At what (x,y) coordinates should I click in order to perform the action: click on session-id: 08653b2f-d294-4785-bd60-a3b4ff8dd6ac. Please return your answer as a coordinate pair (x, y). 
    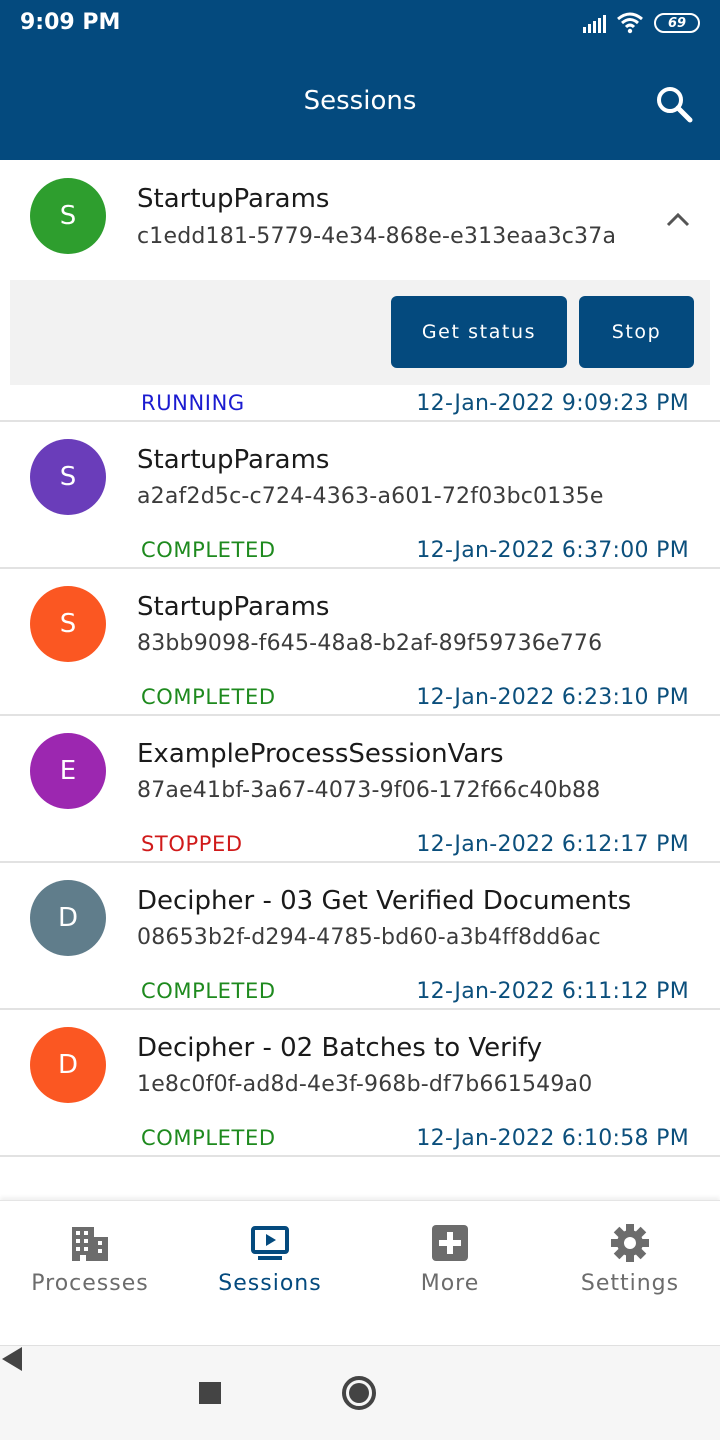
    Looking at the image, I should click on (369, 937).